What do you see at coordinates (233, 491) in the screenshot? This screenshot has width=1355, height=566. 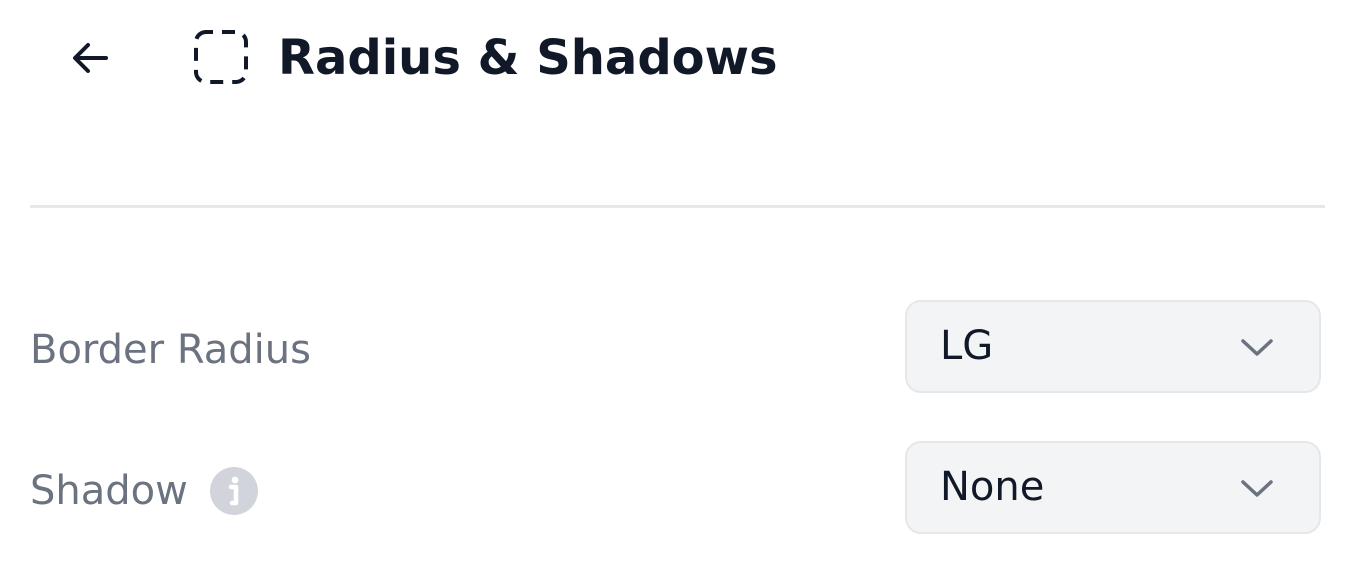 I see `info-icon` at bounding box center [233, 491].